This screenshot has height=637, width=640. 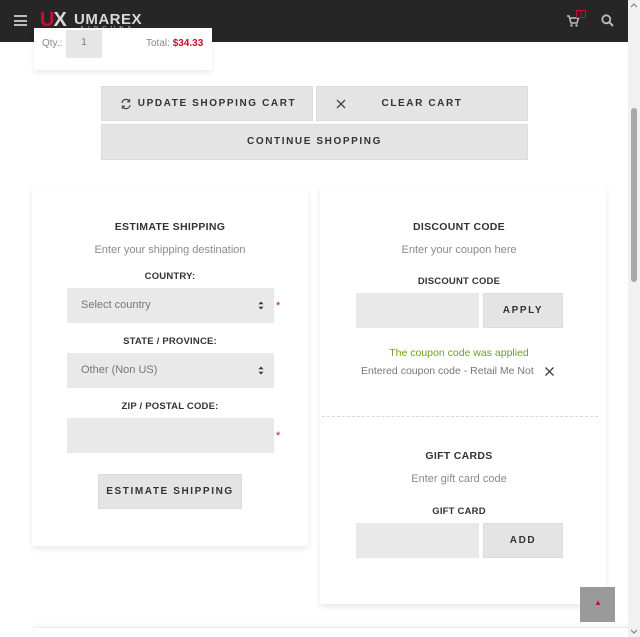 I want to click on discount-code-input, so click(x=417, y=310).